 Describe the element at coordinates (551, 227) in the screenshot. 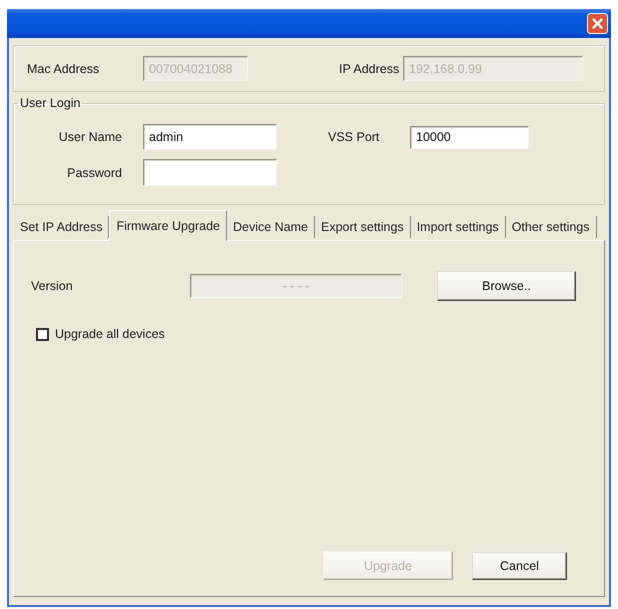

I see `tab: Other settings` at that location.